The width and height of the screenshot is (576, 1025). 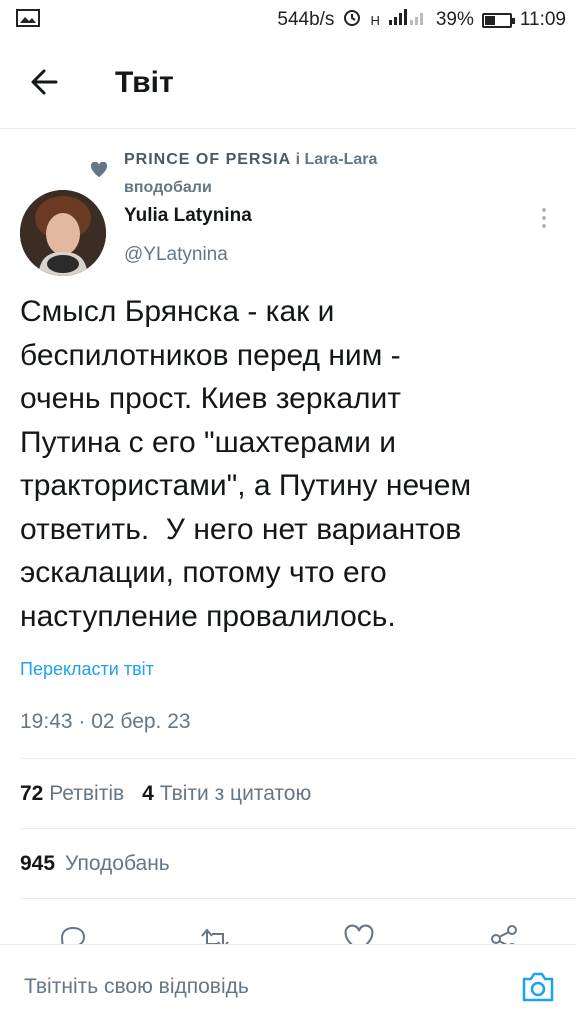 I want to click on likes-link: 945 Уподобань, so click(x=95, y=864).